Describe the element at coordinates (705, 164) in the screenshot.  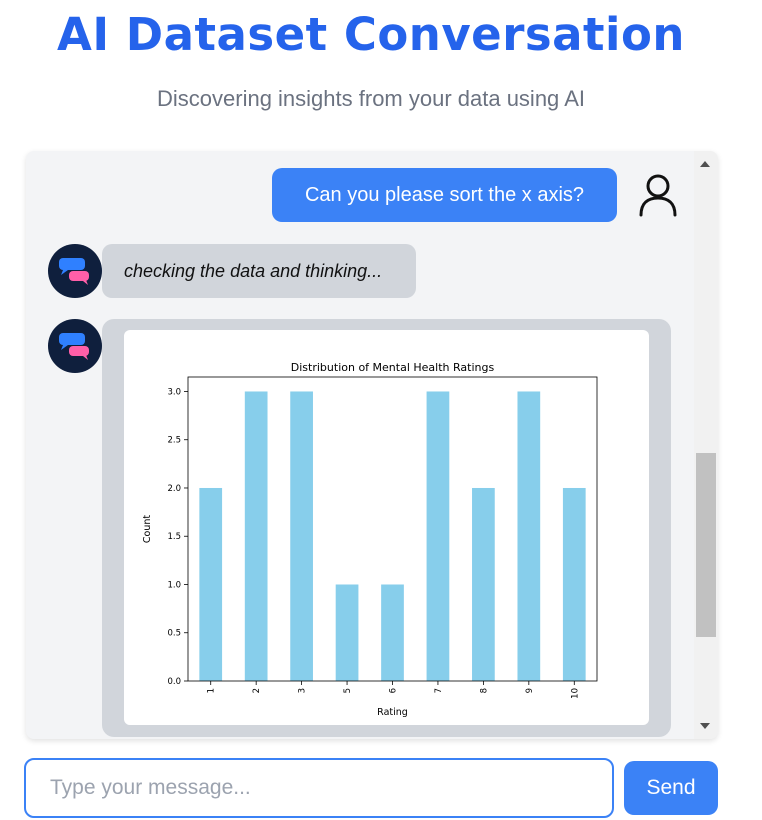
I see `scroll-up-arrow-icon` at that location.